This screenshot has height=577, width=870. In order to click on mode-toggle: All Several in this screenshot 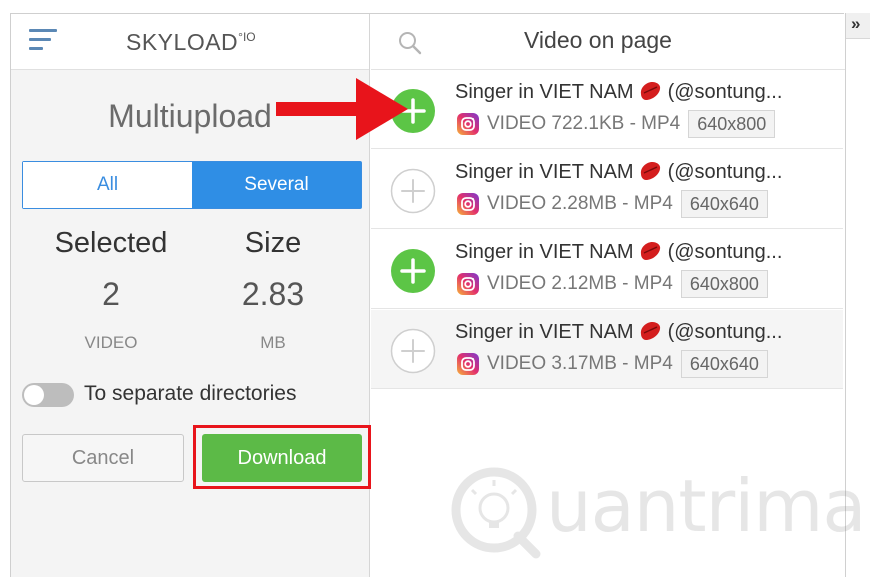, I will do `click(192, 185)`.